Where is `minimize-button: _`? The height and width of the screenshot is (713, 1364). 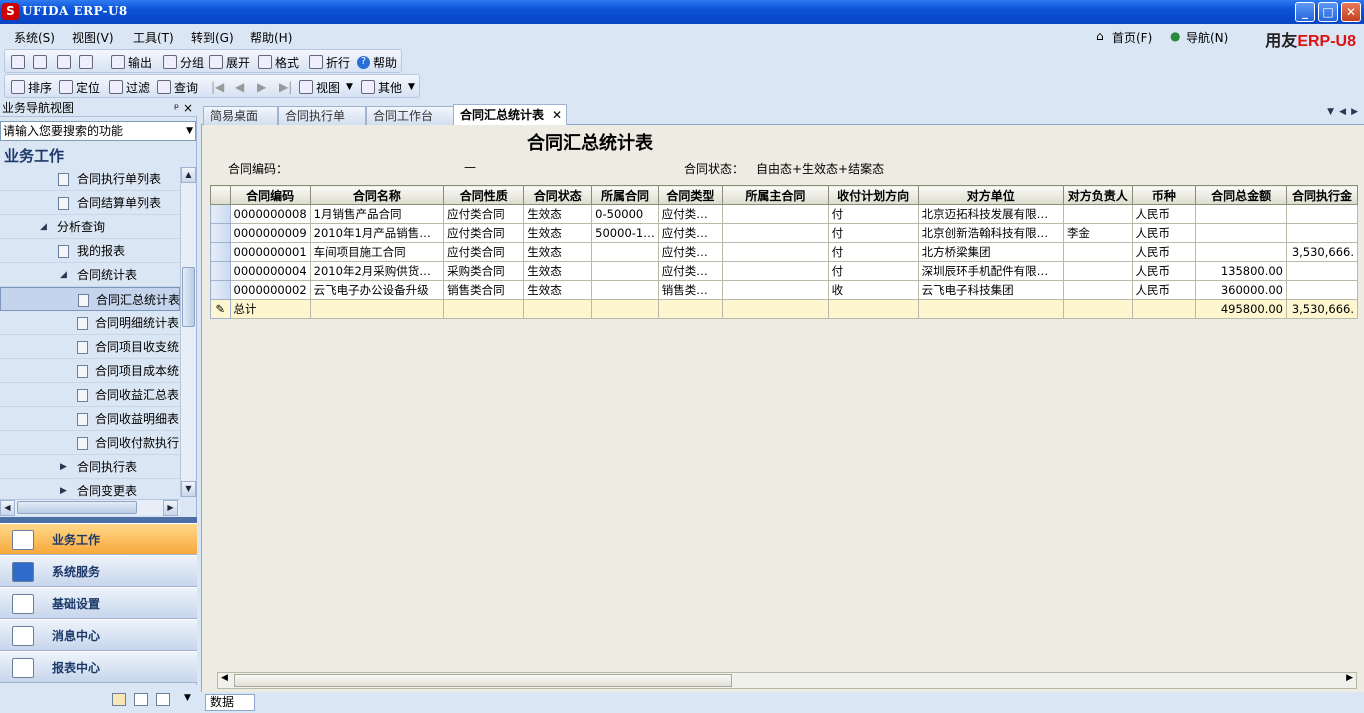
minimize-button: _ is located at coordinates (1305, 12).